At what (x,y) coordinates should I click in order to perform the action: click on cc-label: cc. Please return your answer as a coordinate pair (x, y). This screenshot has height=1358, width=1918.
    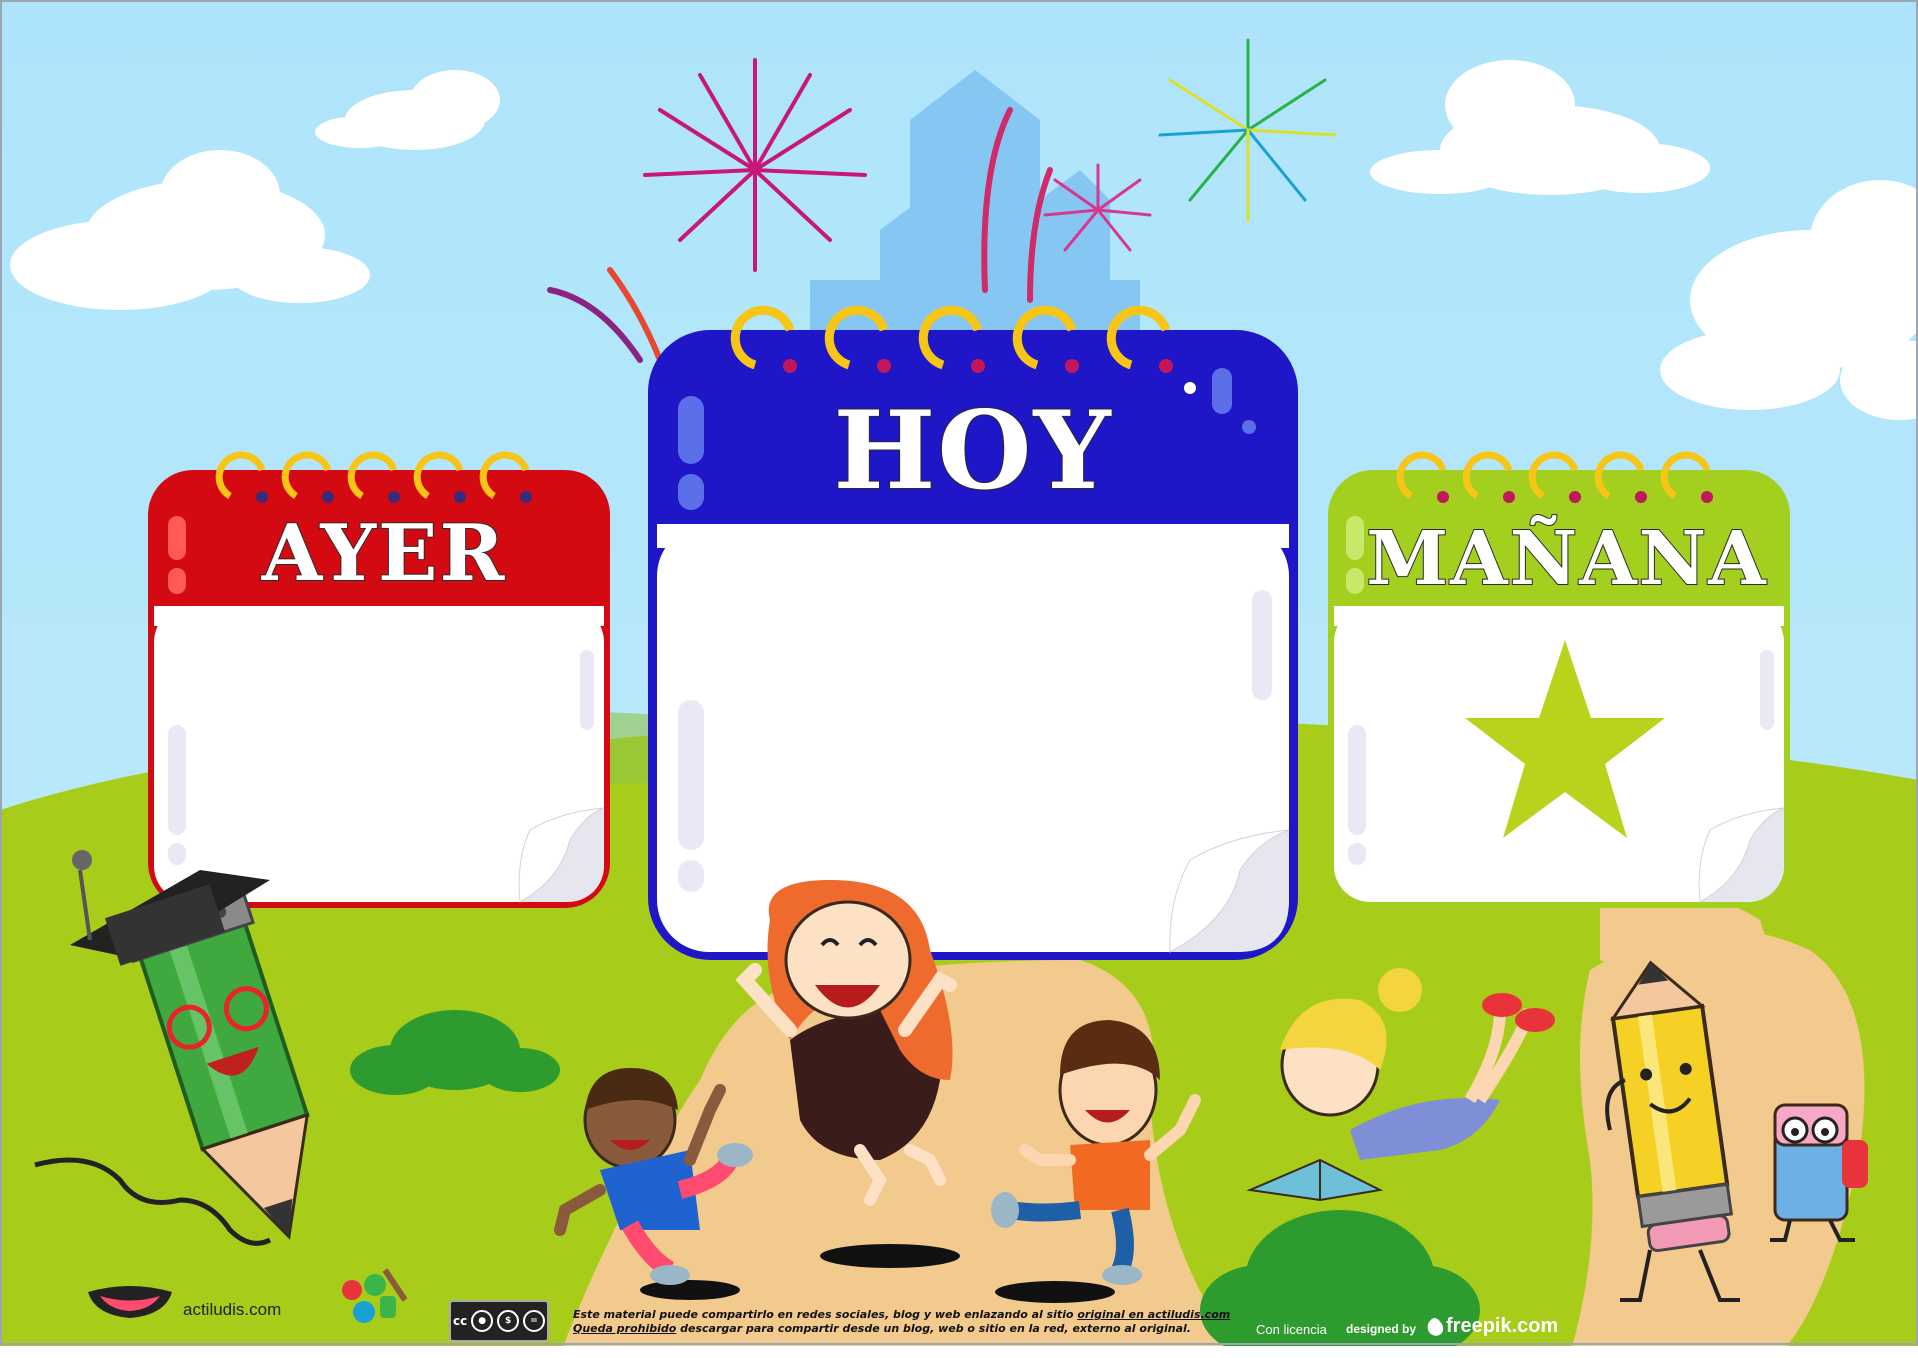
    Looking at the image, I should click on (460, 1321).